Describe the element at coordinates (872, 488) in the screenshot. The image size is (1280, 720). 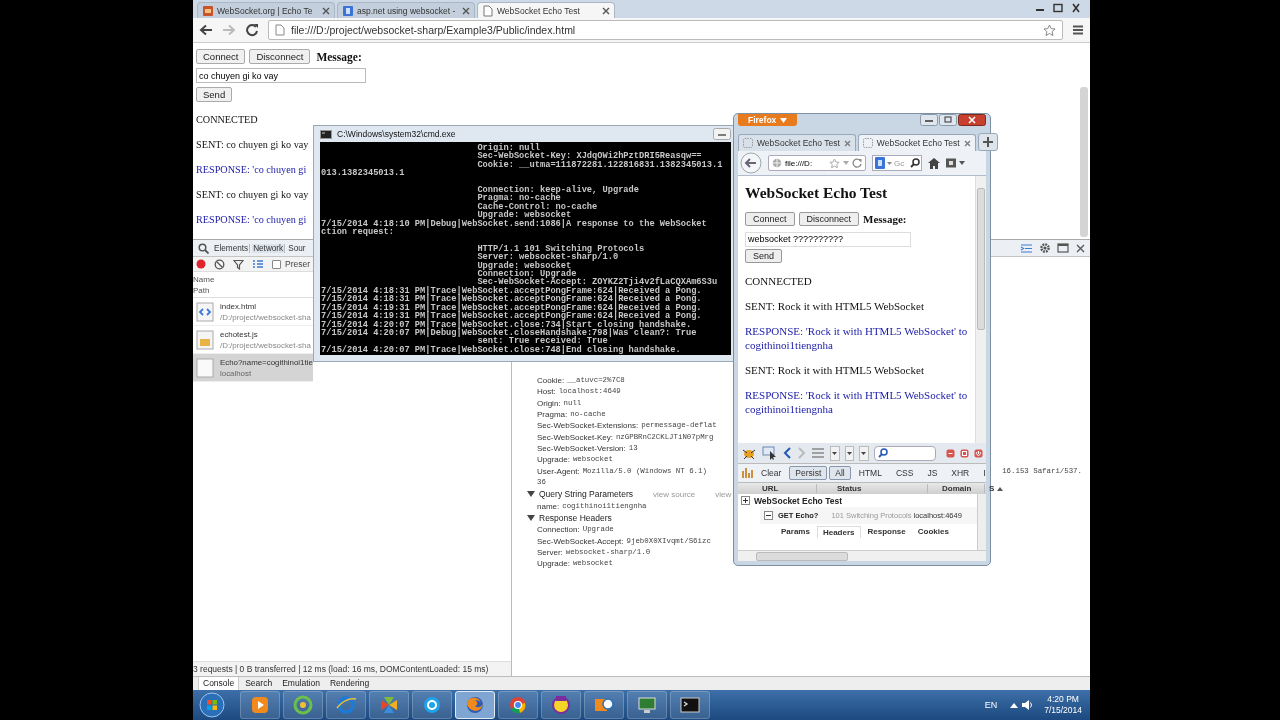
I see `column-header: Status` at that location.